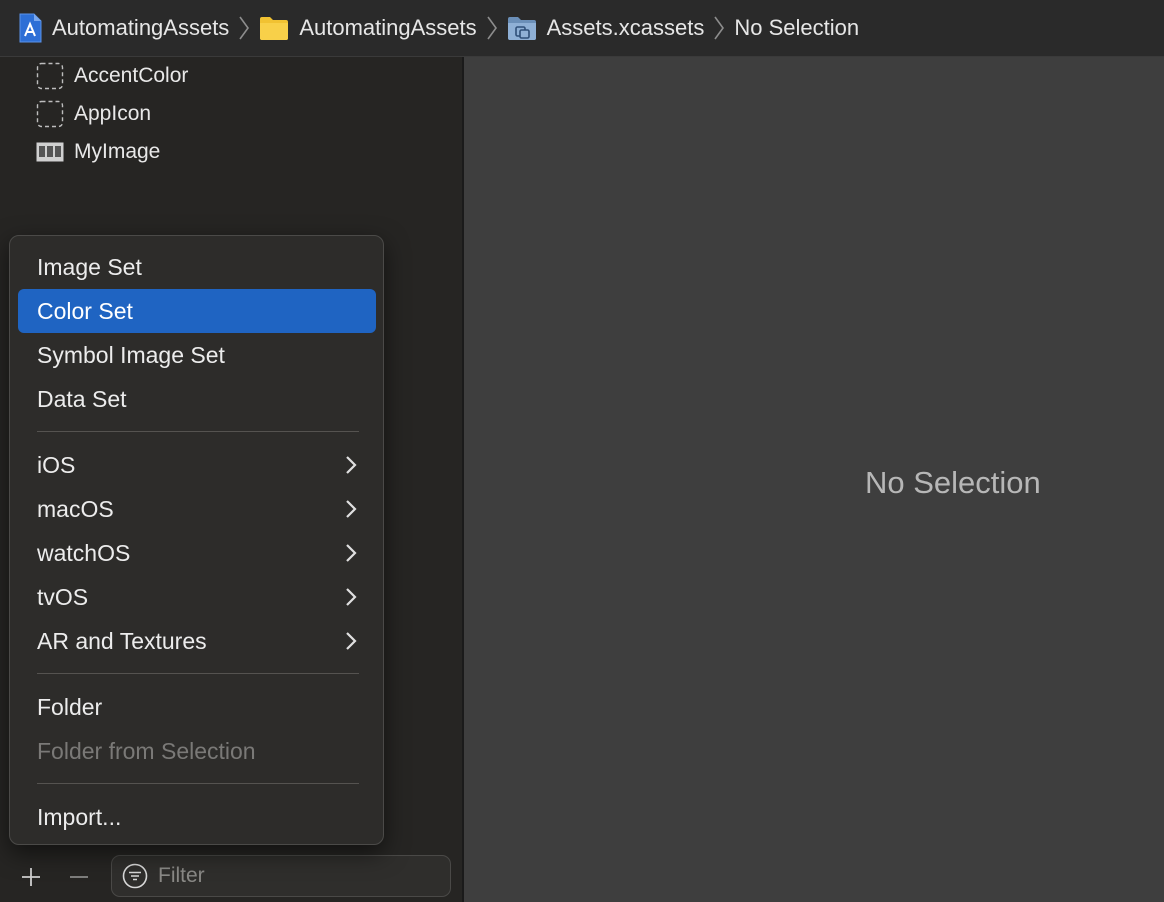 The width and height of the screenshot is (1164, 902). I want to click on menu-item-ar-and-textures: AR and Textures, so click(197, 641).